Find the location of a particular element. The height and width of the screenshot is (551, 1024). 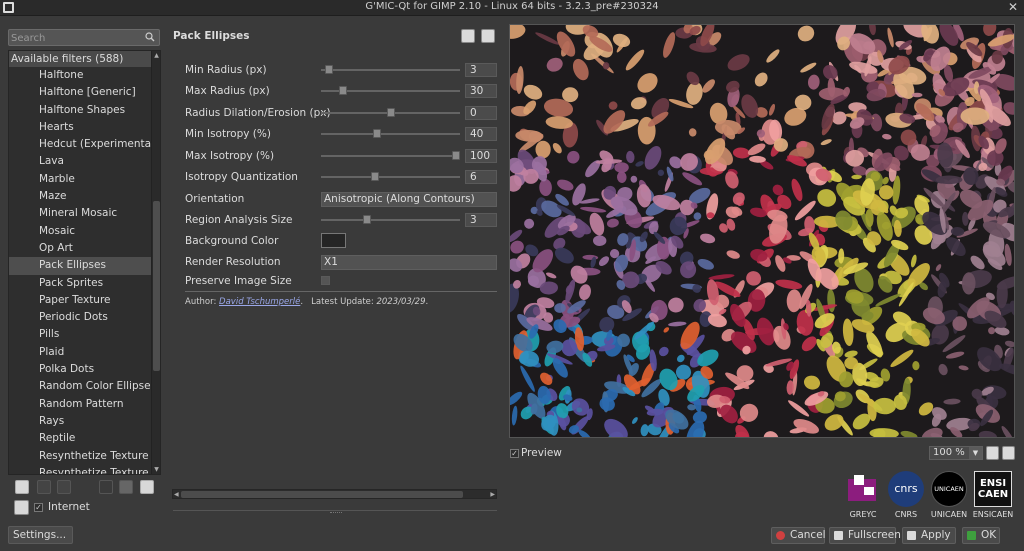

add-favorite-icon is located at coordinates (22, 487).